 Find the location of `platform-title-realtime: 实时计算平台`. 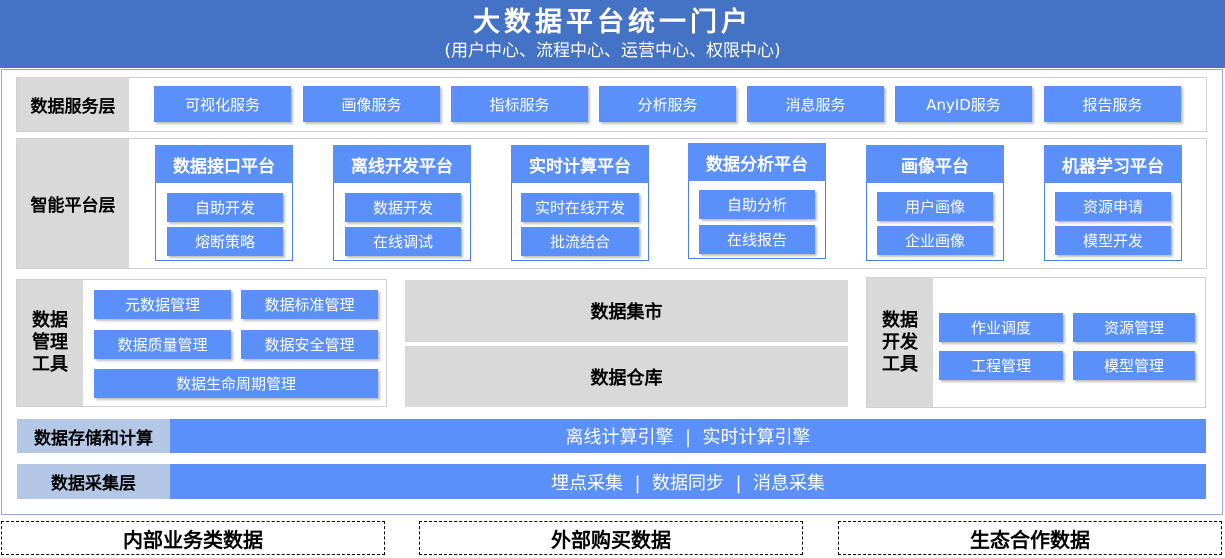

platform-title-realtime: 实时计算平台 is located at coordinates (580, 164).